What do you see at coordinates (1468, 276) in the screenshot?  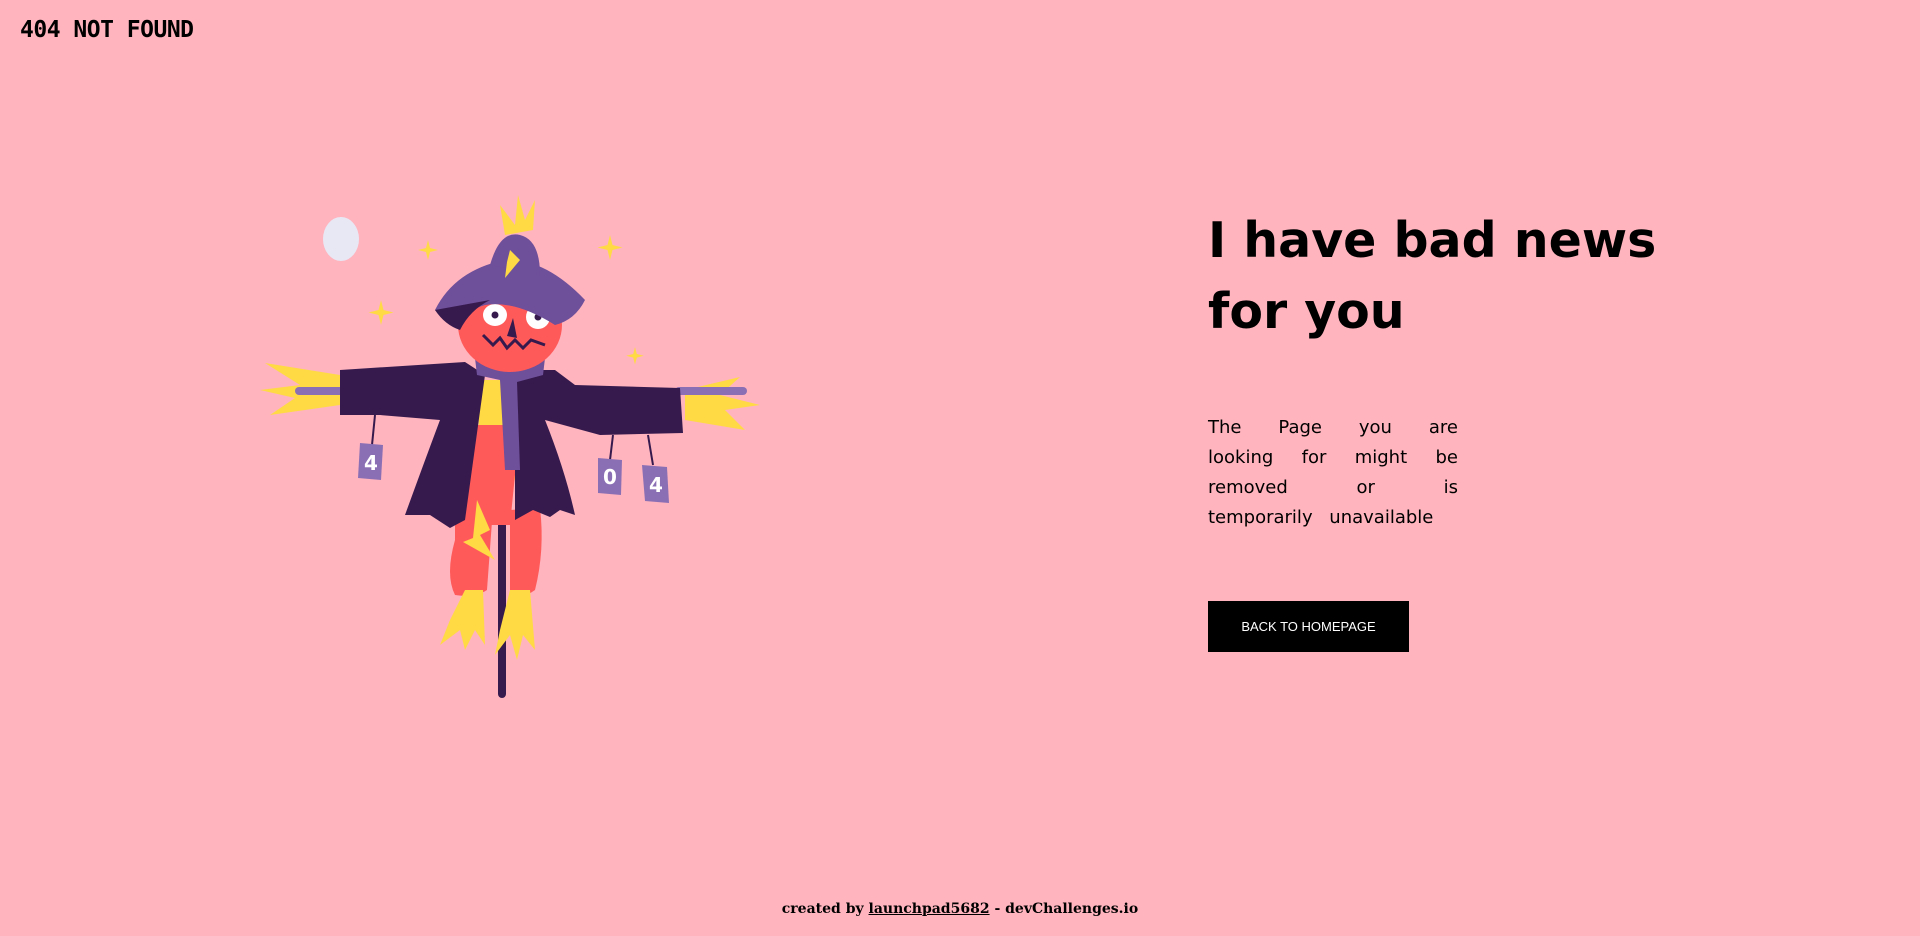 I see `page-headline: I have bad news for you` at bounding box center [1468, 276].